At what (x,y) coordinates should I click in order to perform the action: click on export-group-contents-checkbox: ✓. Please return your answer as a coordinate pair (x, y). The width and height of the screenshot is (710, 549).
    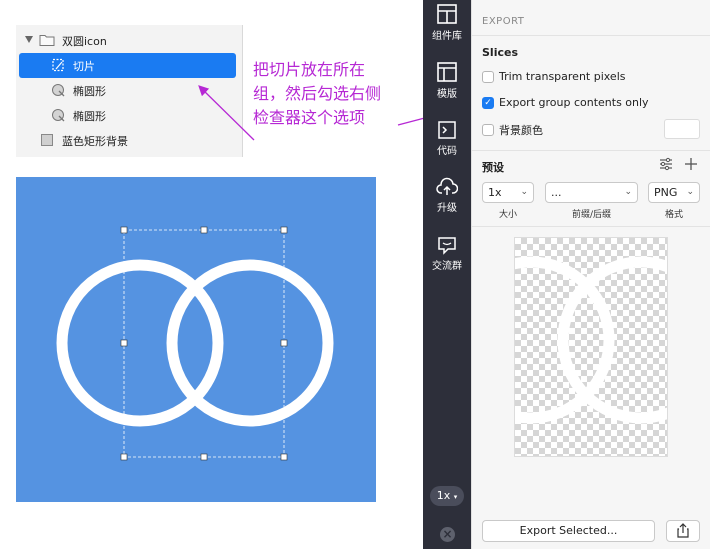
    Looking at the image, I should click on (488, 102).